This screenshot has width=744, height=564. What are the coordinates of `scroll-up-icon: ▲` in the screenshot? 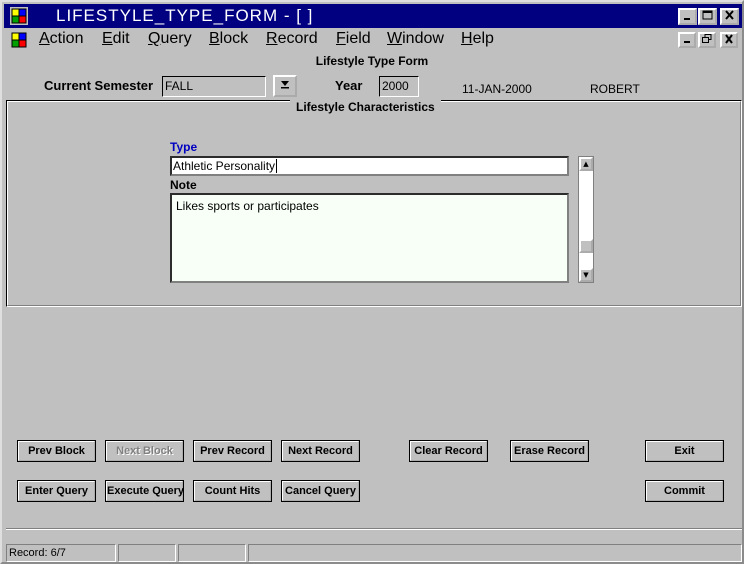 It's located at (586, 164).